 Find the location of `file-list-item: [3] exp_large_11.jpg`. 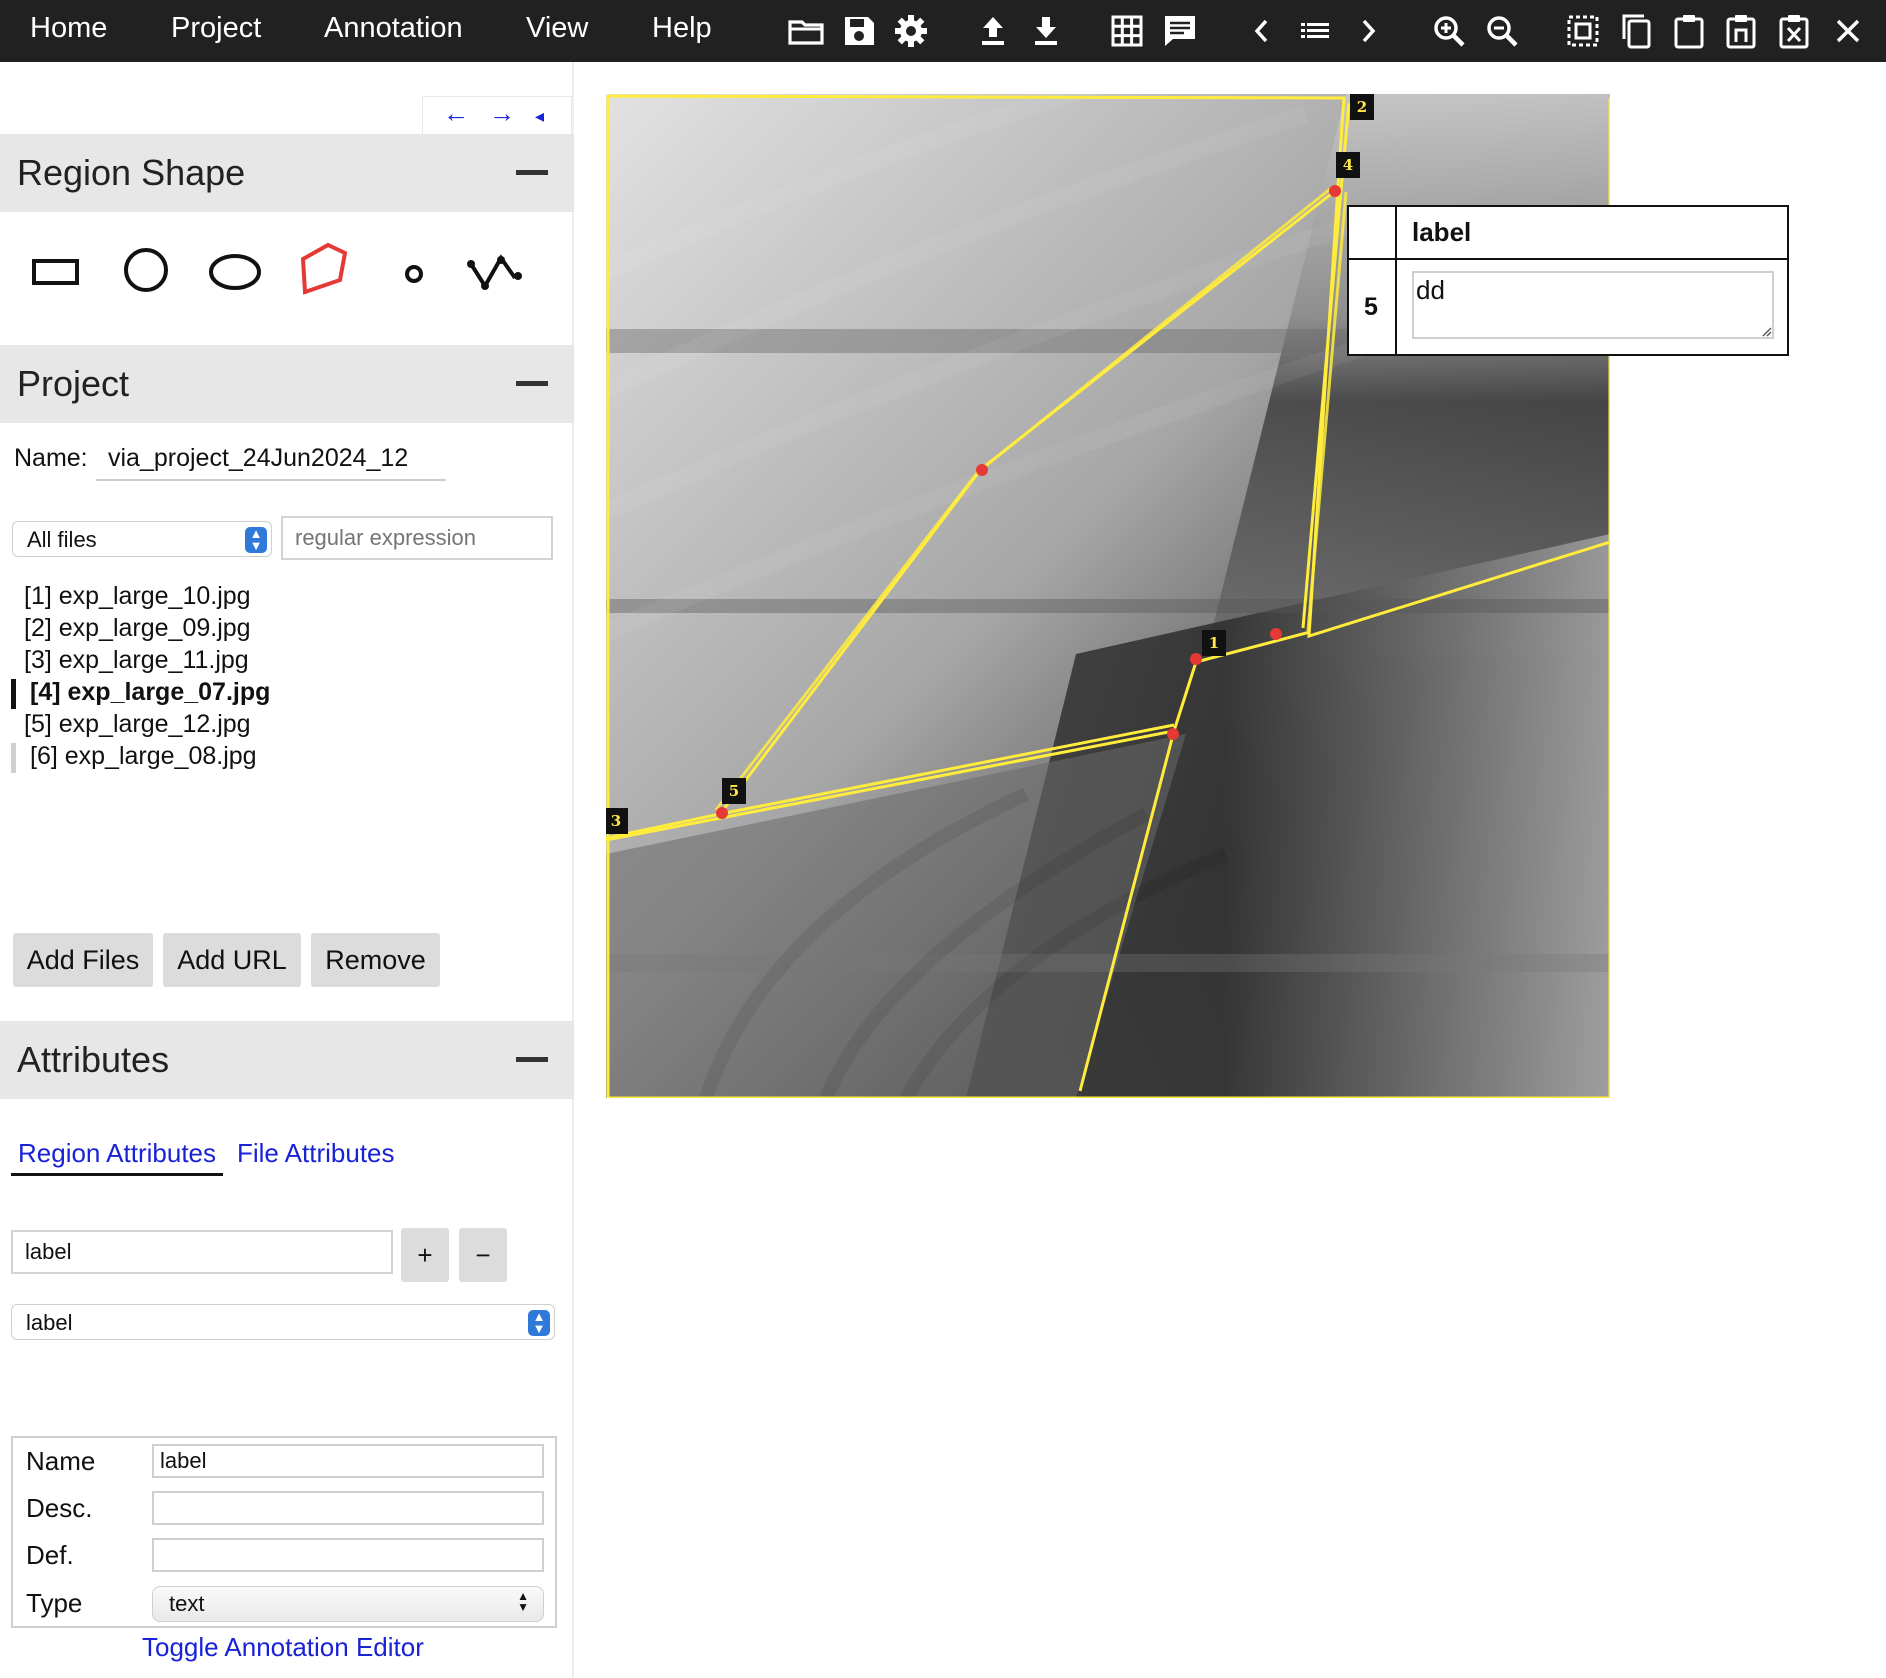

file-list-item: [3] exp_large_11.jpg is located at coordinates (136, 660).